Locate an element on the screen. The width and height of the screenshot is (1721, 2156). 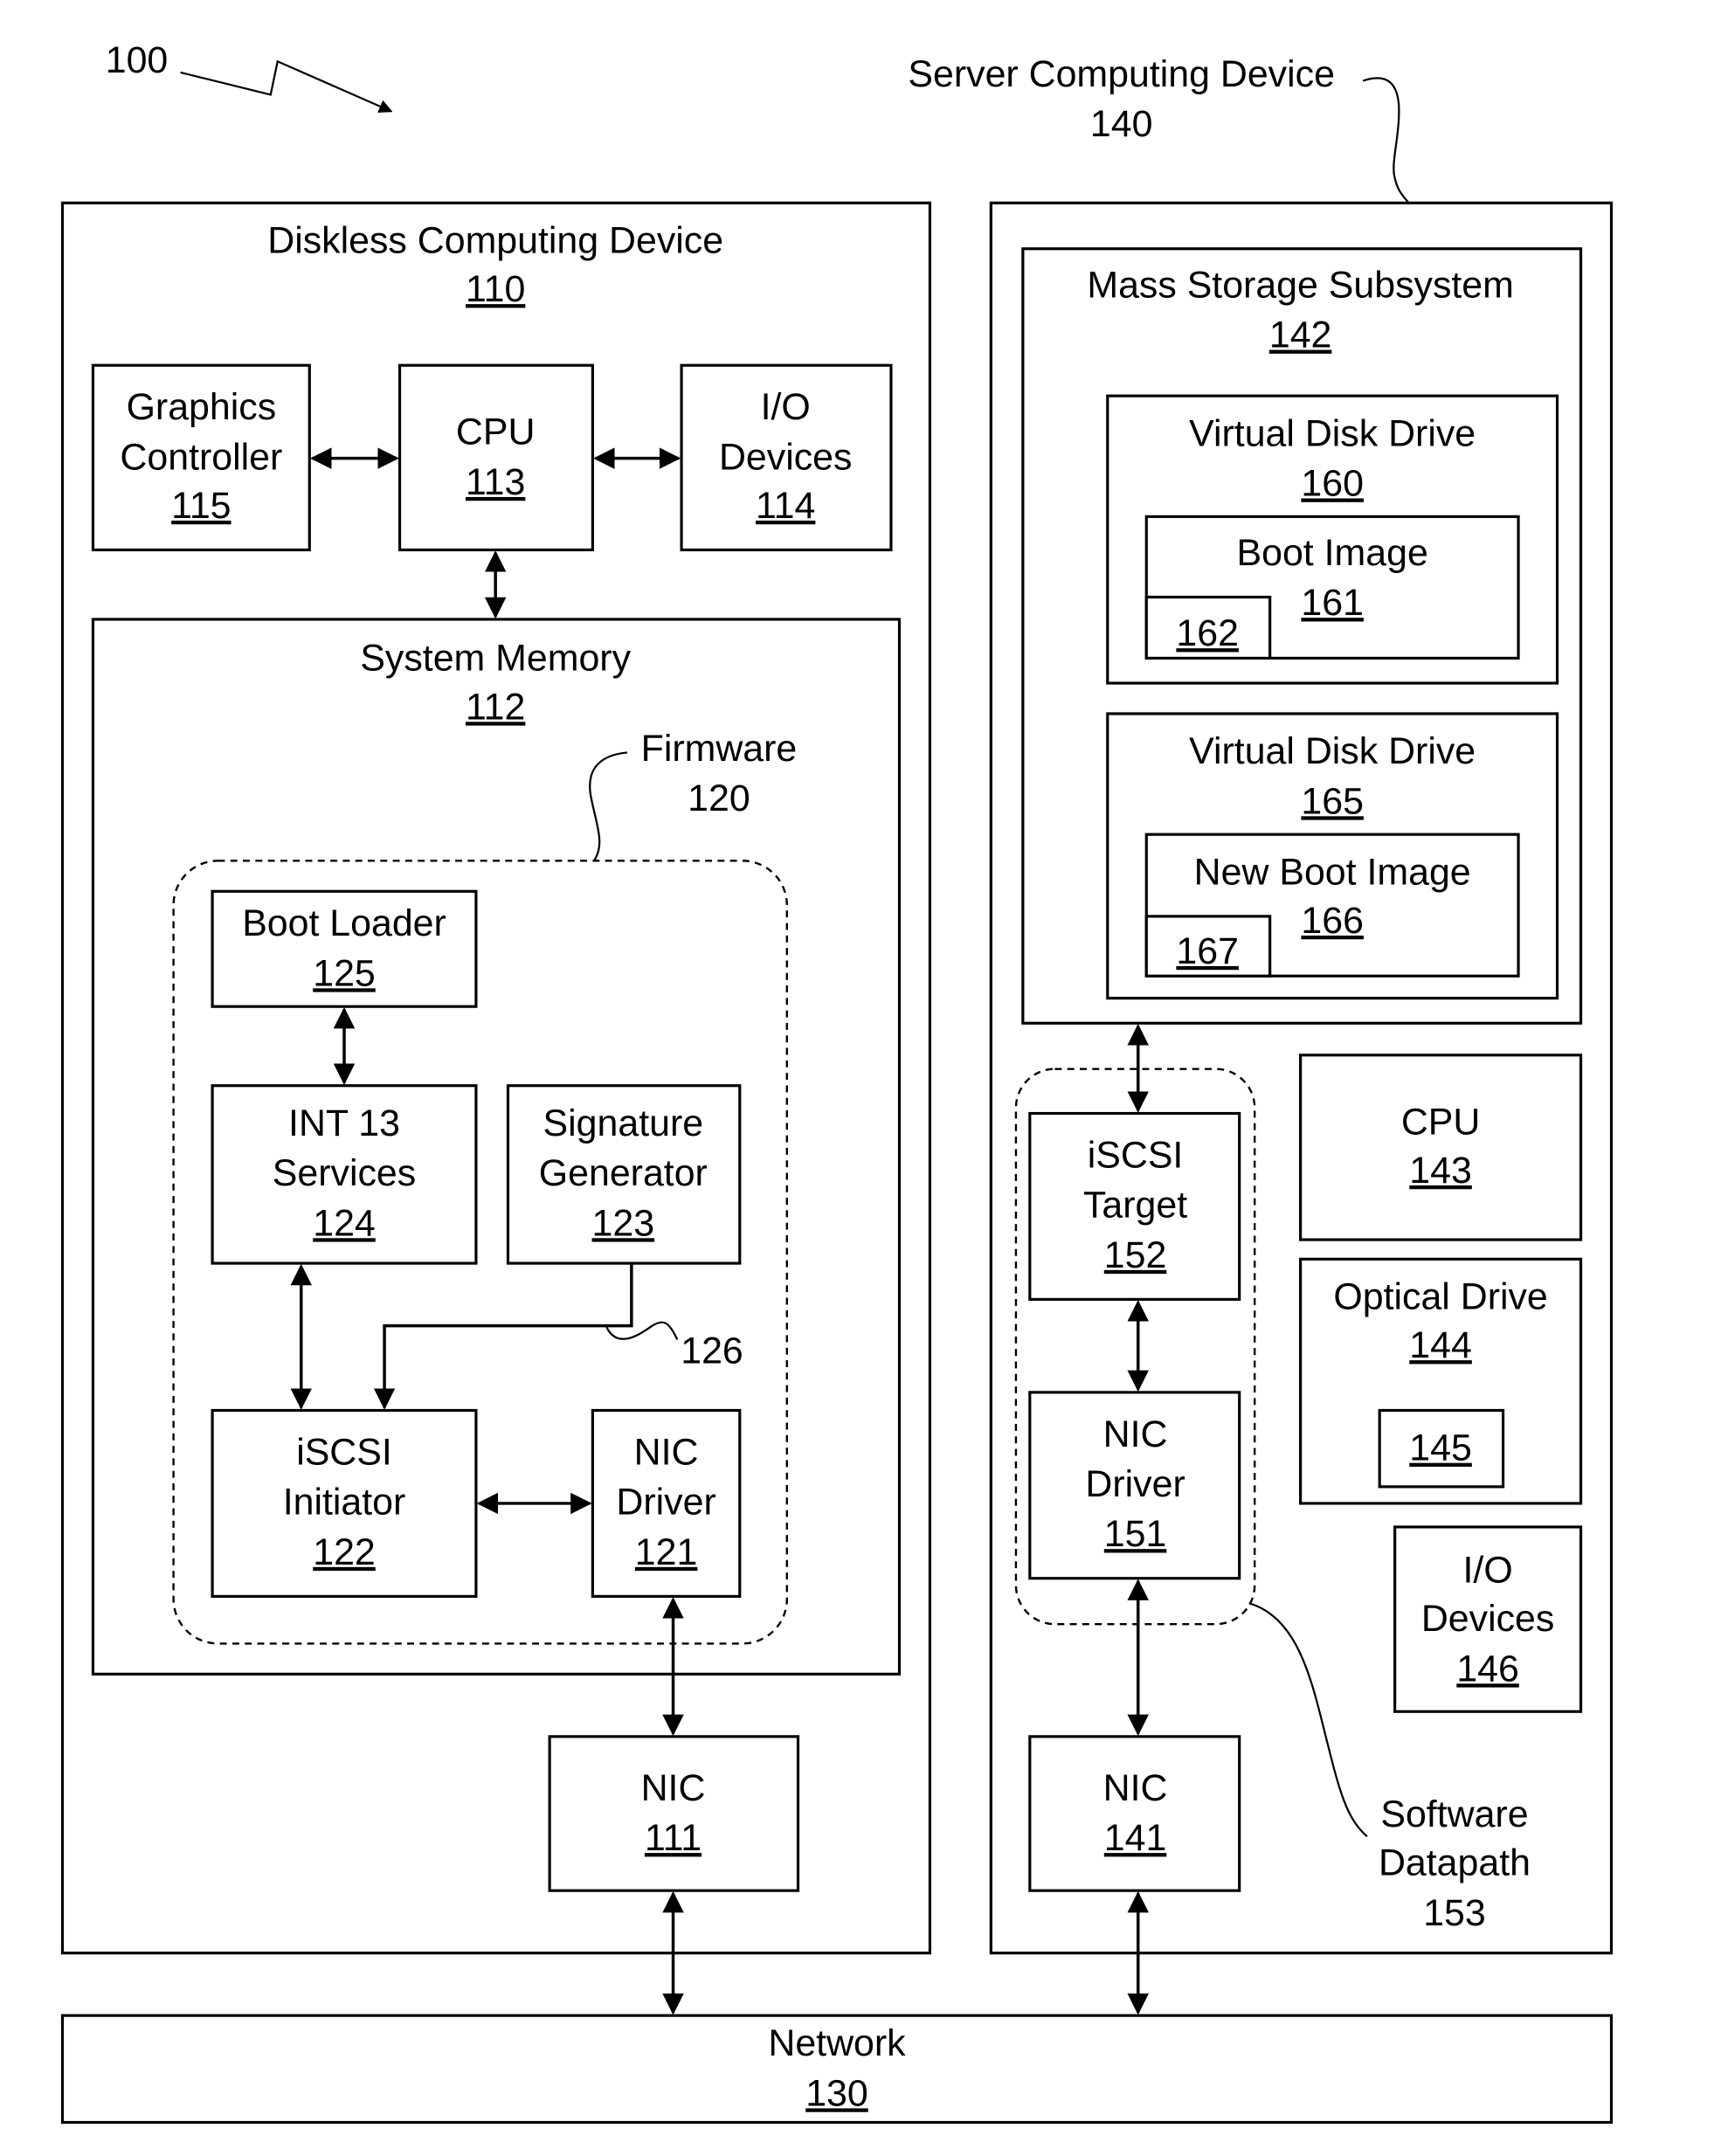
mass-storage-ref: 142 is located at coordinates (1300, 335).